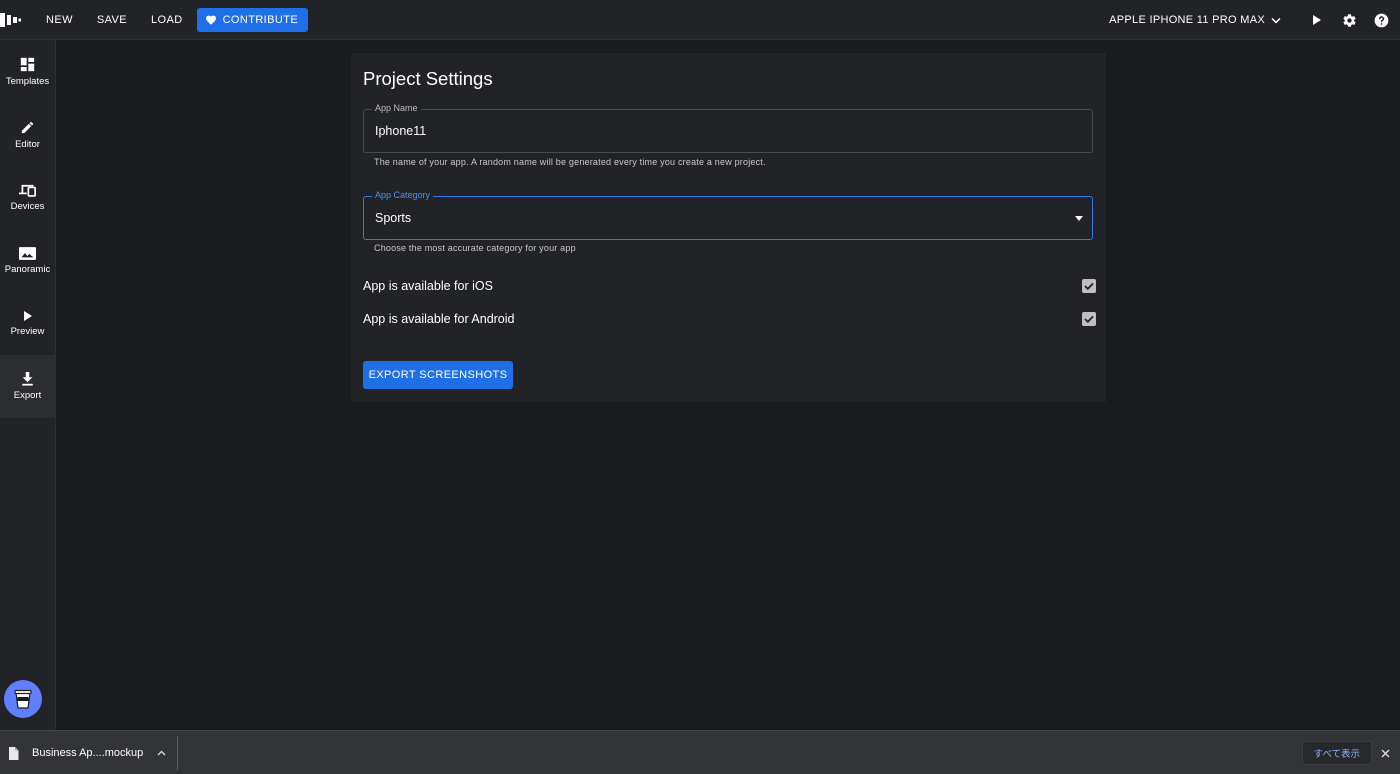 The height and width of the screenshot is (774, 1400). I want to click on sidebar-item-editor: Editor, so click(27, 134).